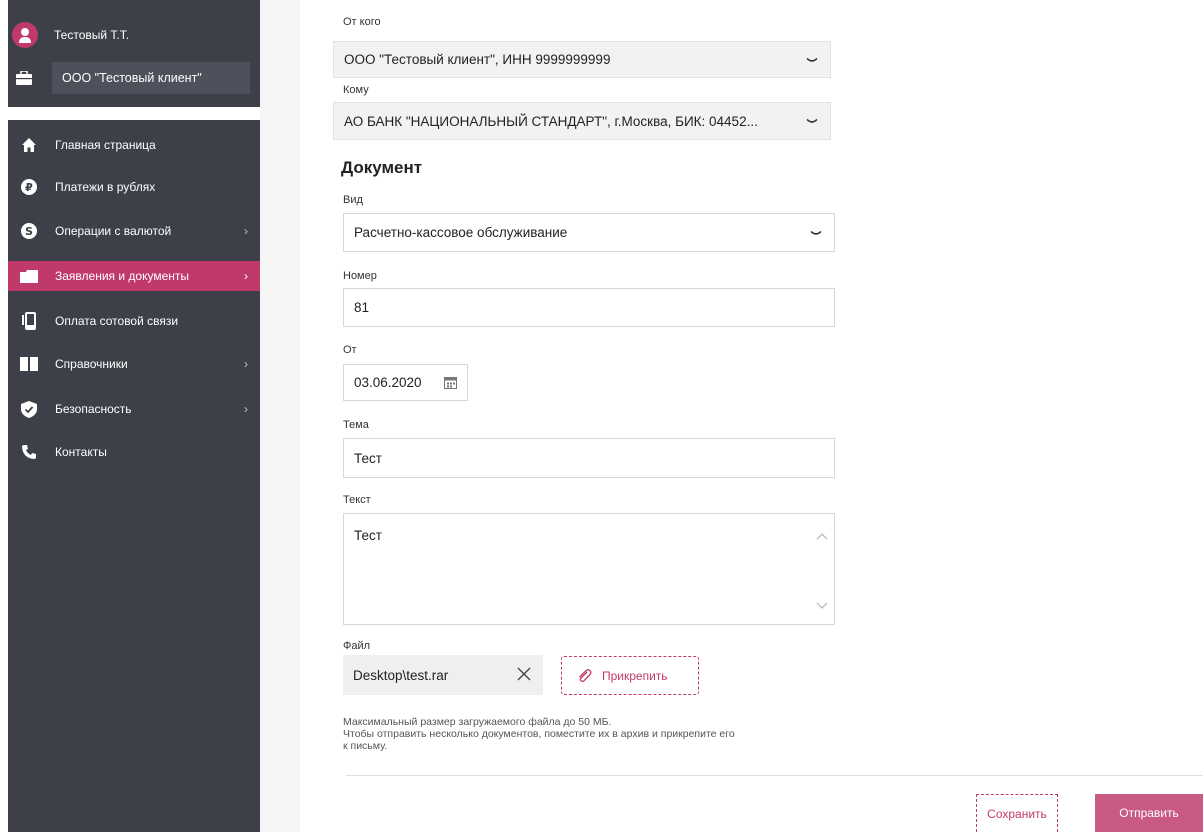  Describe the element at coordinates (117, 321) in the screenshot. I see `sidebar-item-label: Оплата сотовой связи` at that location.